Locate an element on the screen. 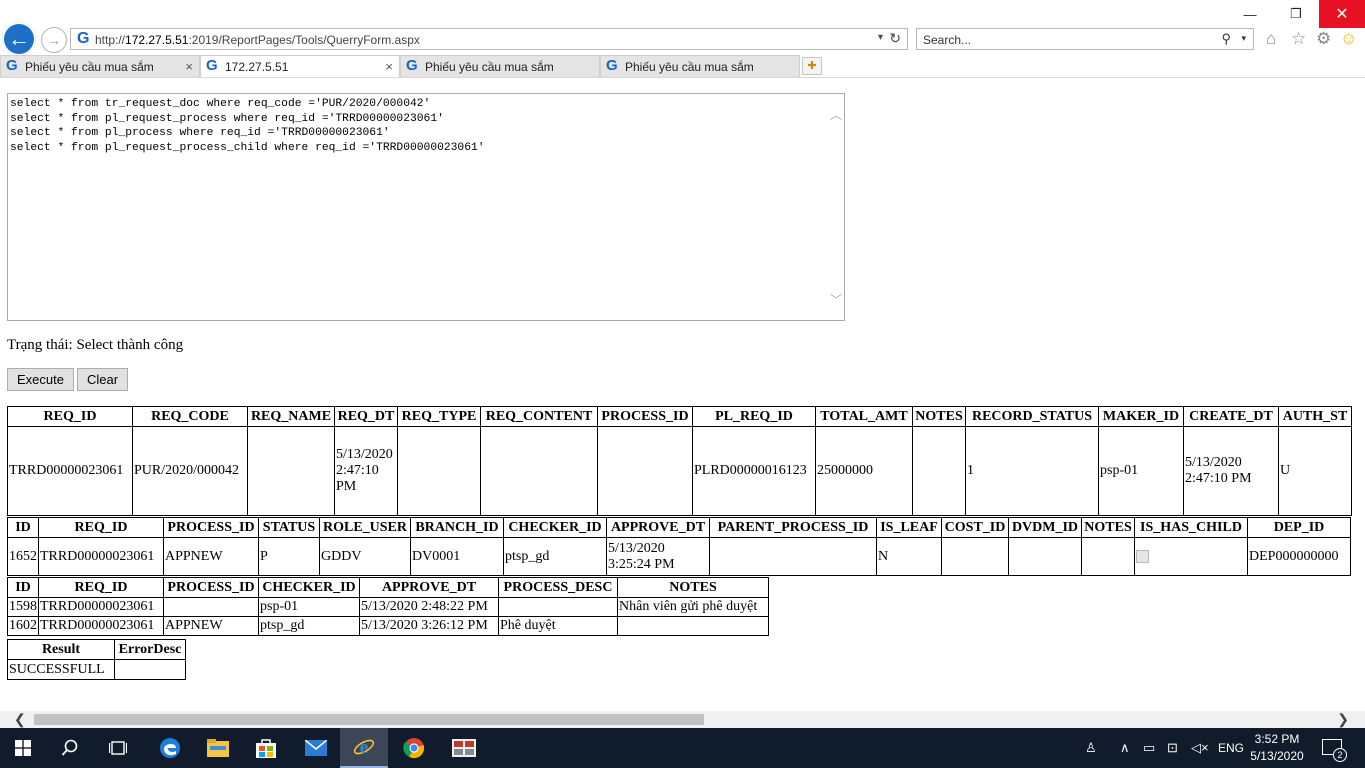  new-tab-icon: ✚ is located at coordinates (812, 66).